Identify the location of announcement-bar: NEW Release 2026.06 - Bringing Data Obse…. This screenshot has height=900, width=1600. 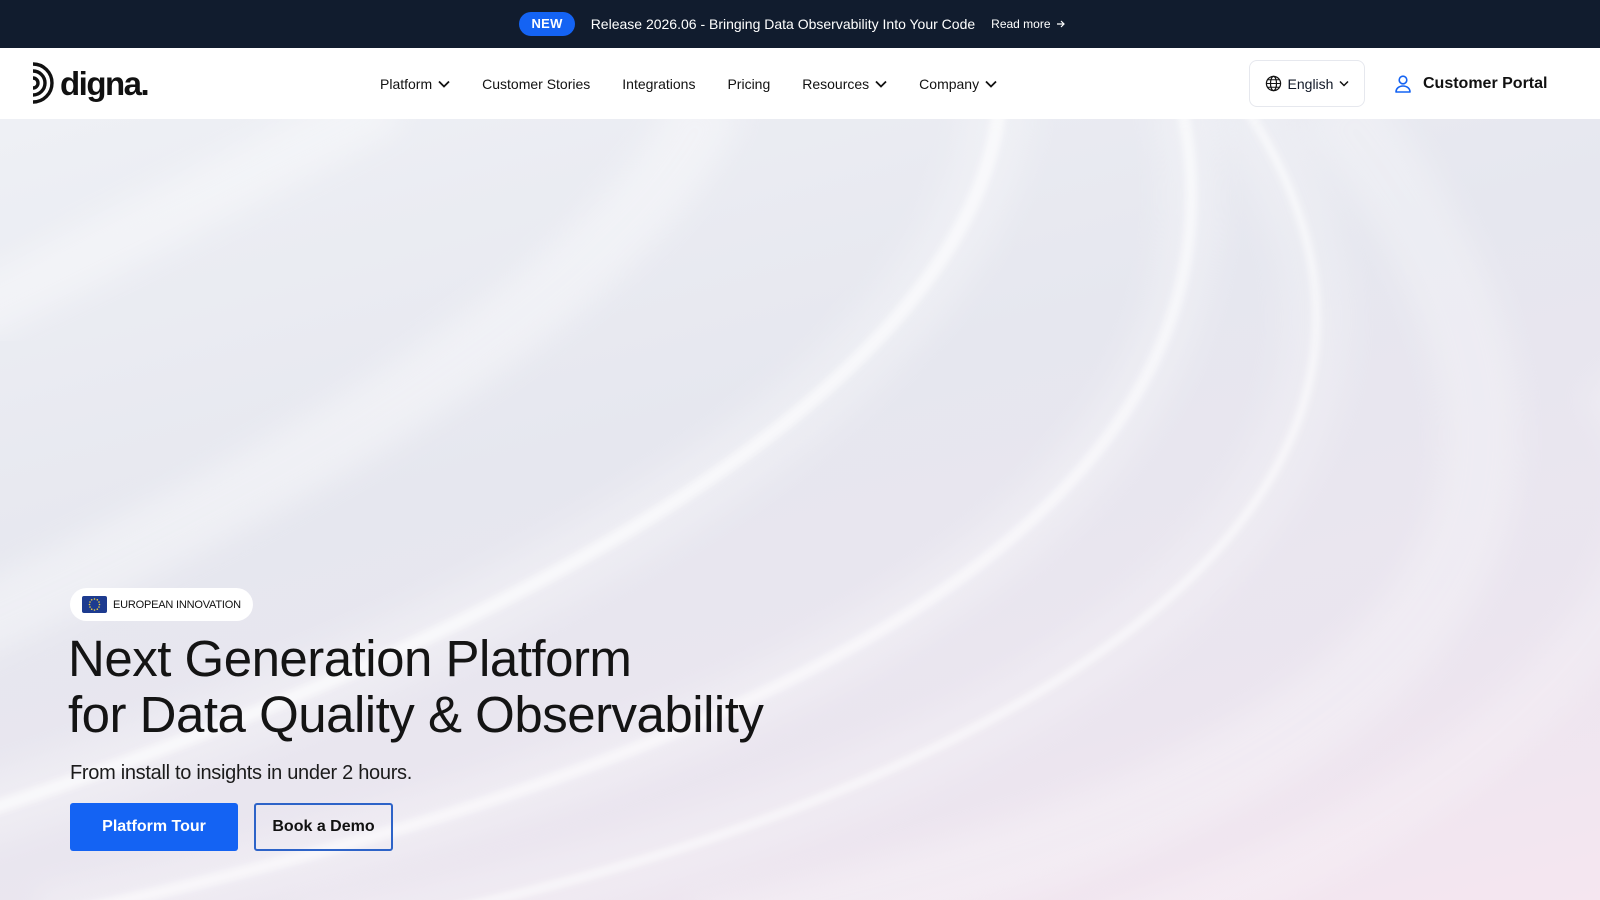
(800, 24).